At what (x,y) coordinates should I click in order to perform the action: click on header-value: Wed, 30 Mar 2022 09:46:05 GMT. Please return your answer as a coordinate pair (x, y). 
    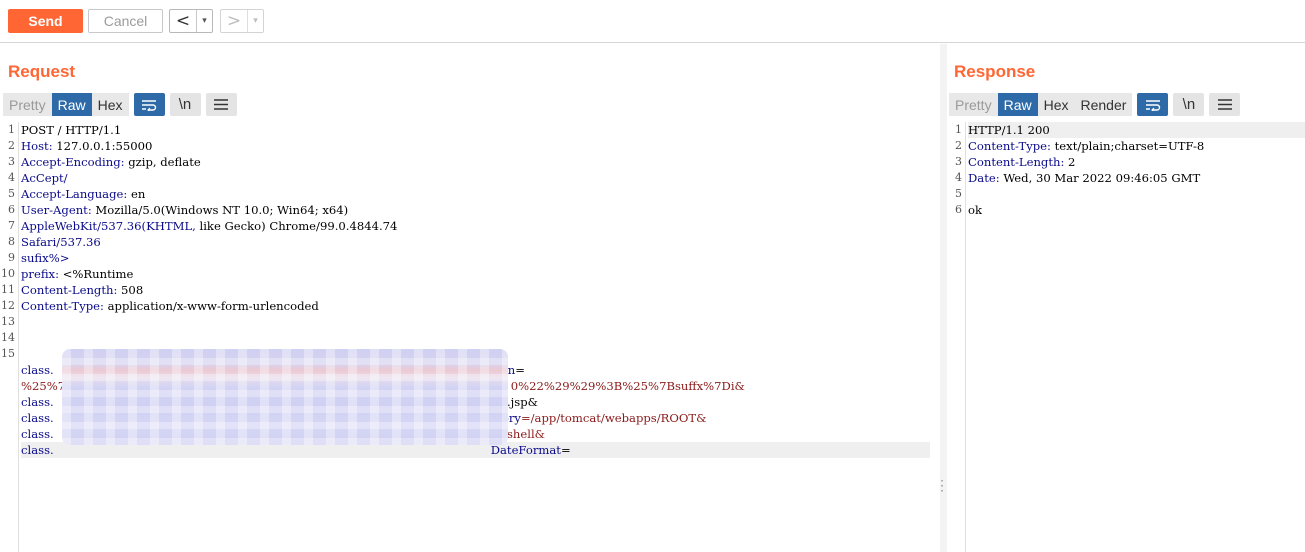
    Looking at the image, I should click on (1100, 178).